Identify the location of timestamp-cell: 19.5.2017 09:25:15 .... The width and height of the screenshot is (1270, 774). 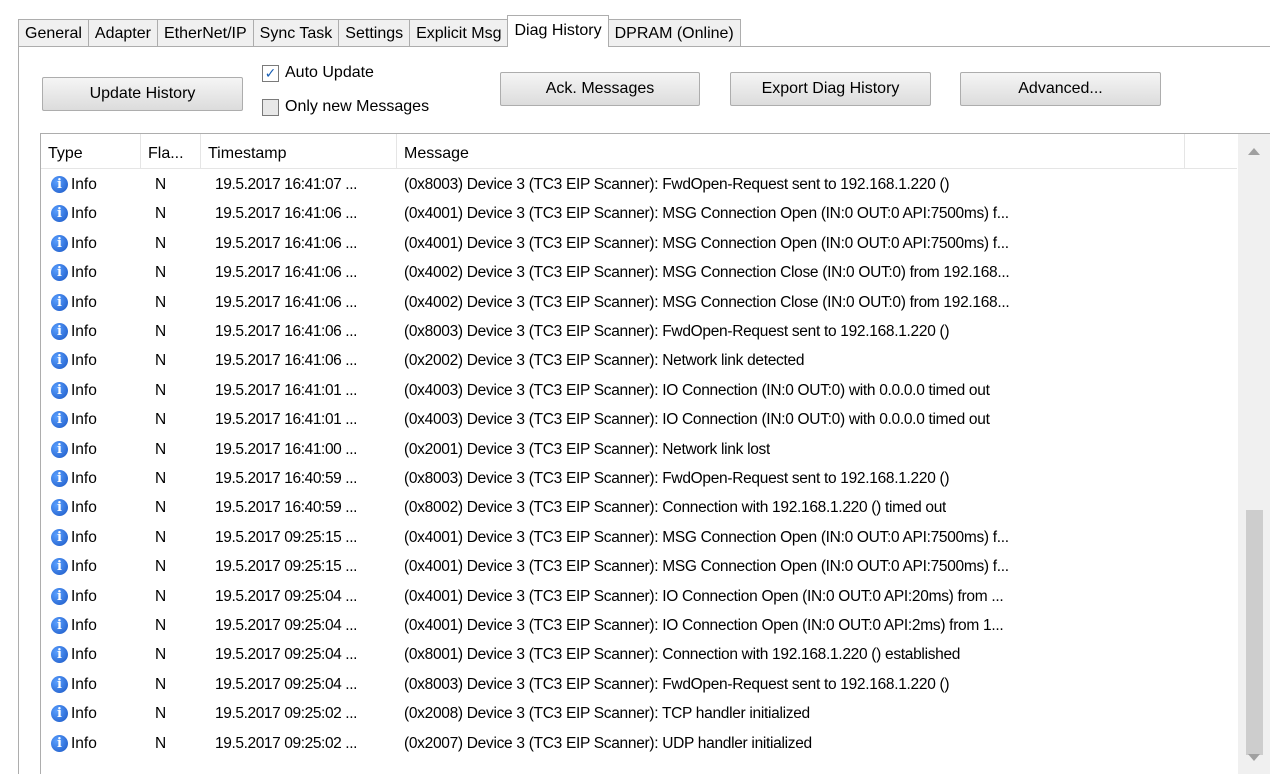
(286, 537).